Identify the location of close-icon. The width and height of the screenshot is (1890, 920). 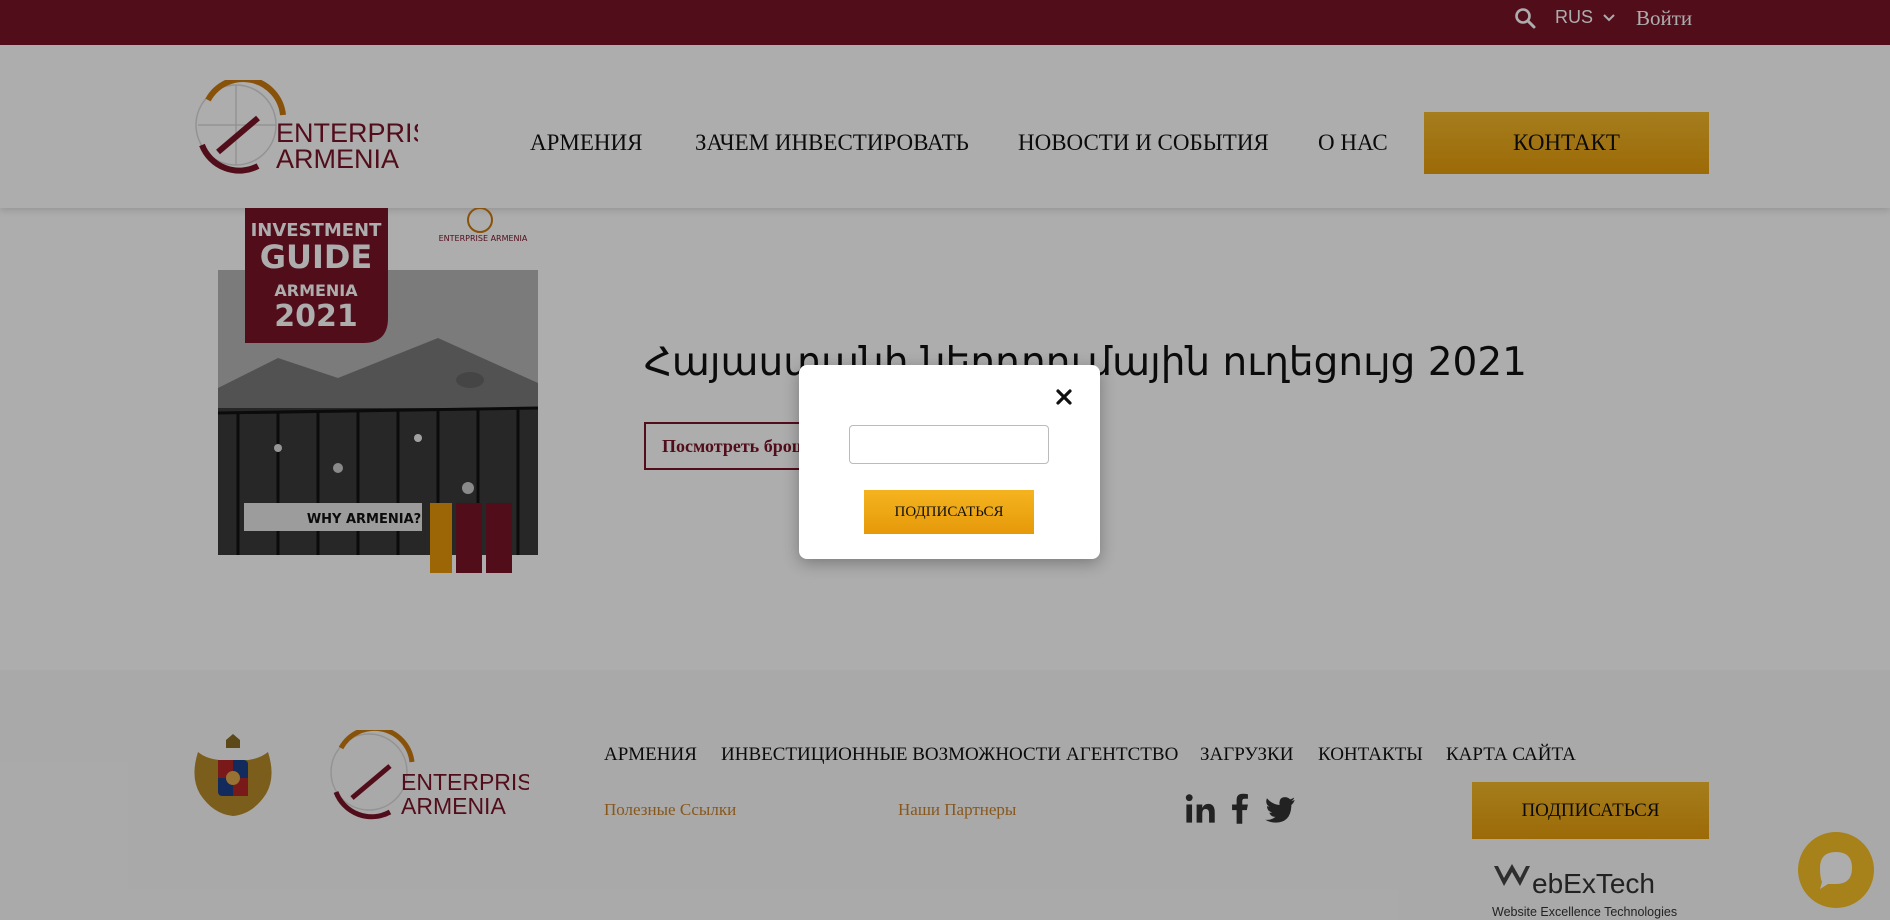
(1064, 397).